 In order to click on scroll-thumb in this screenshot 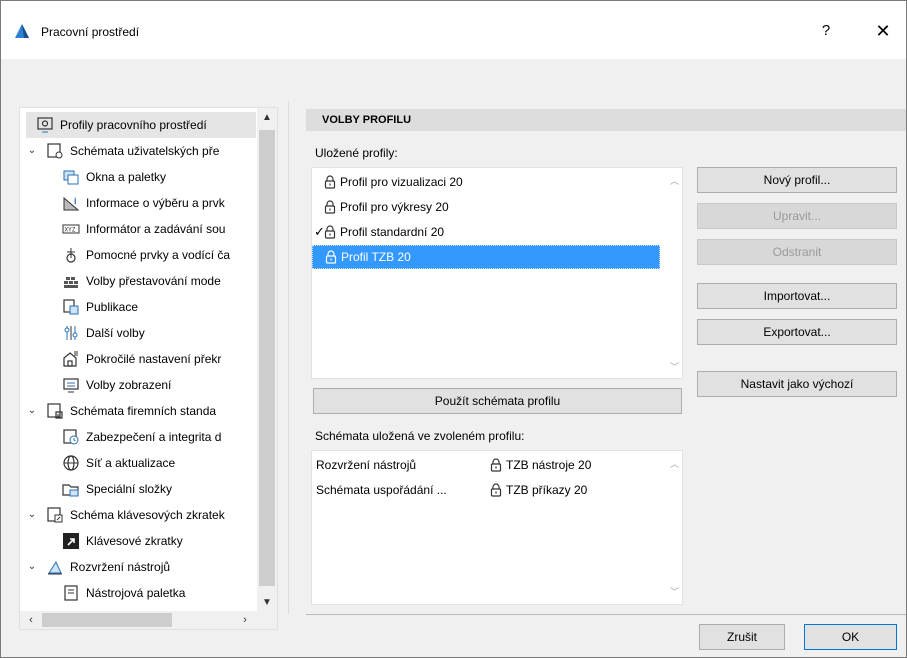, I will do `click(267, 358)`.